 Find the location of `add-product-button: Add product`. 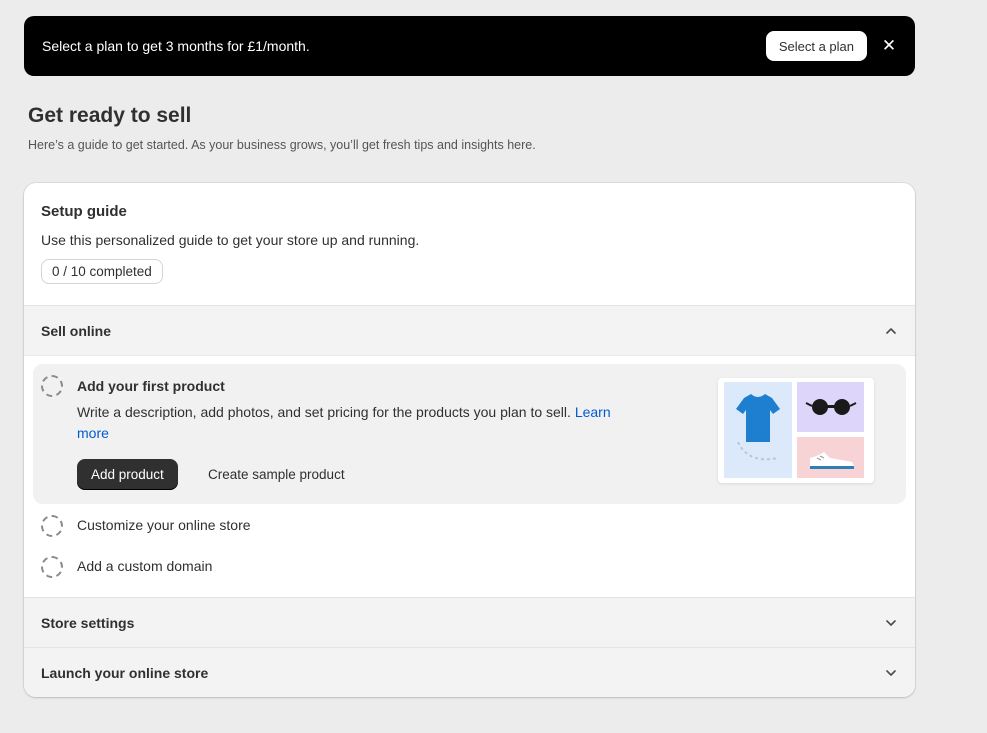

add-product-button: Add product is located at coordinates (127, 474).